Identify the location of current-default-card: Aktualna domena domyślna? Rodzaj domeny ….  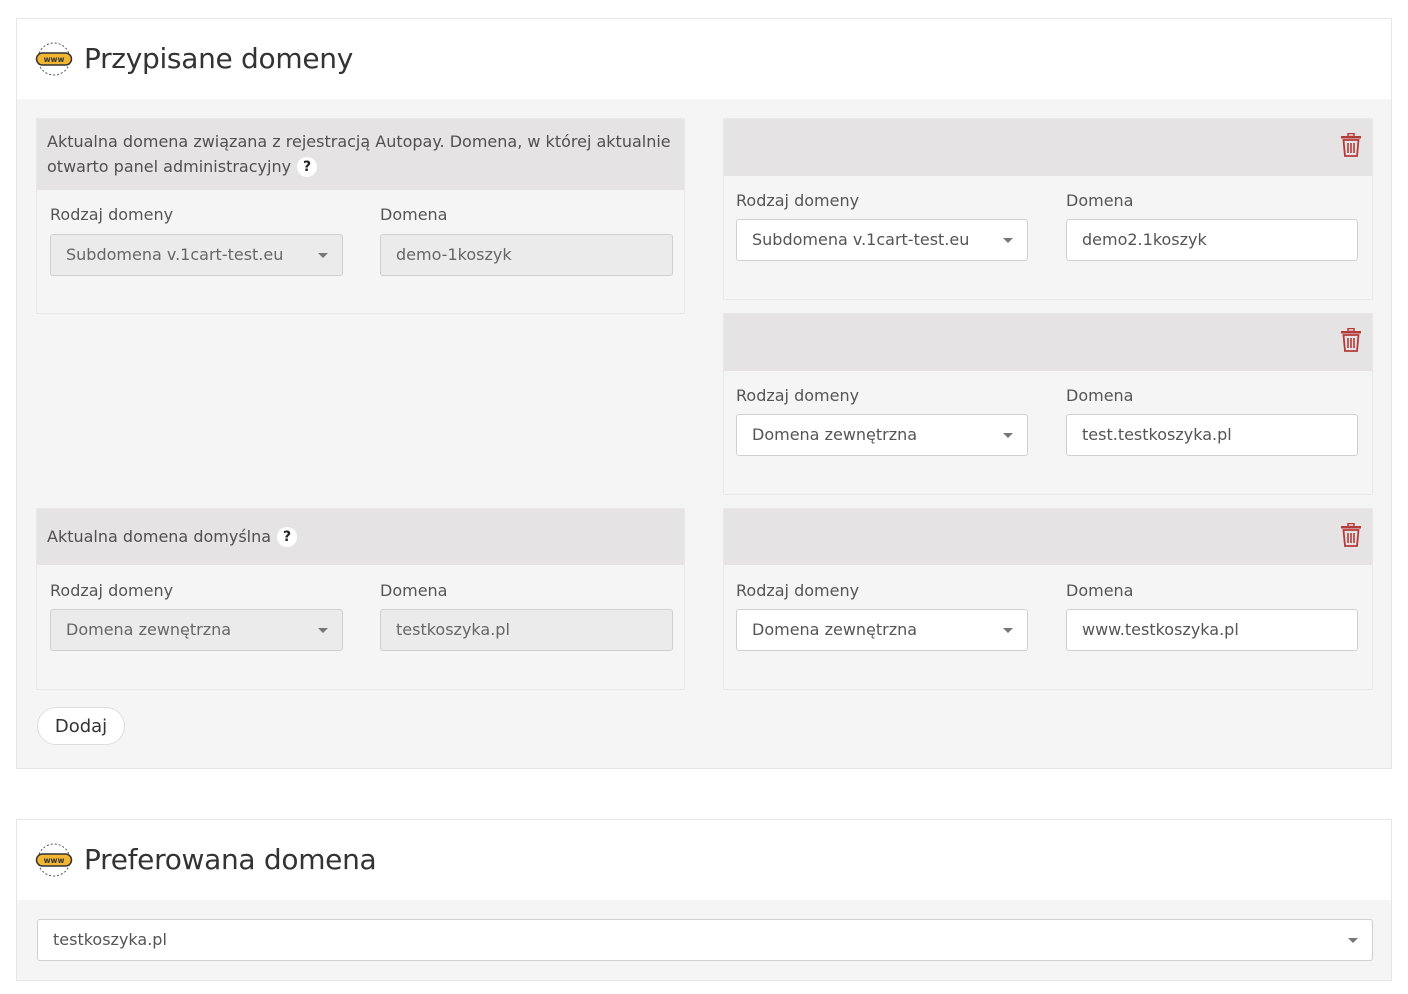
(360, 599).